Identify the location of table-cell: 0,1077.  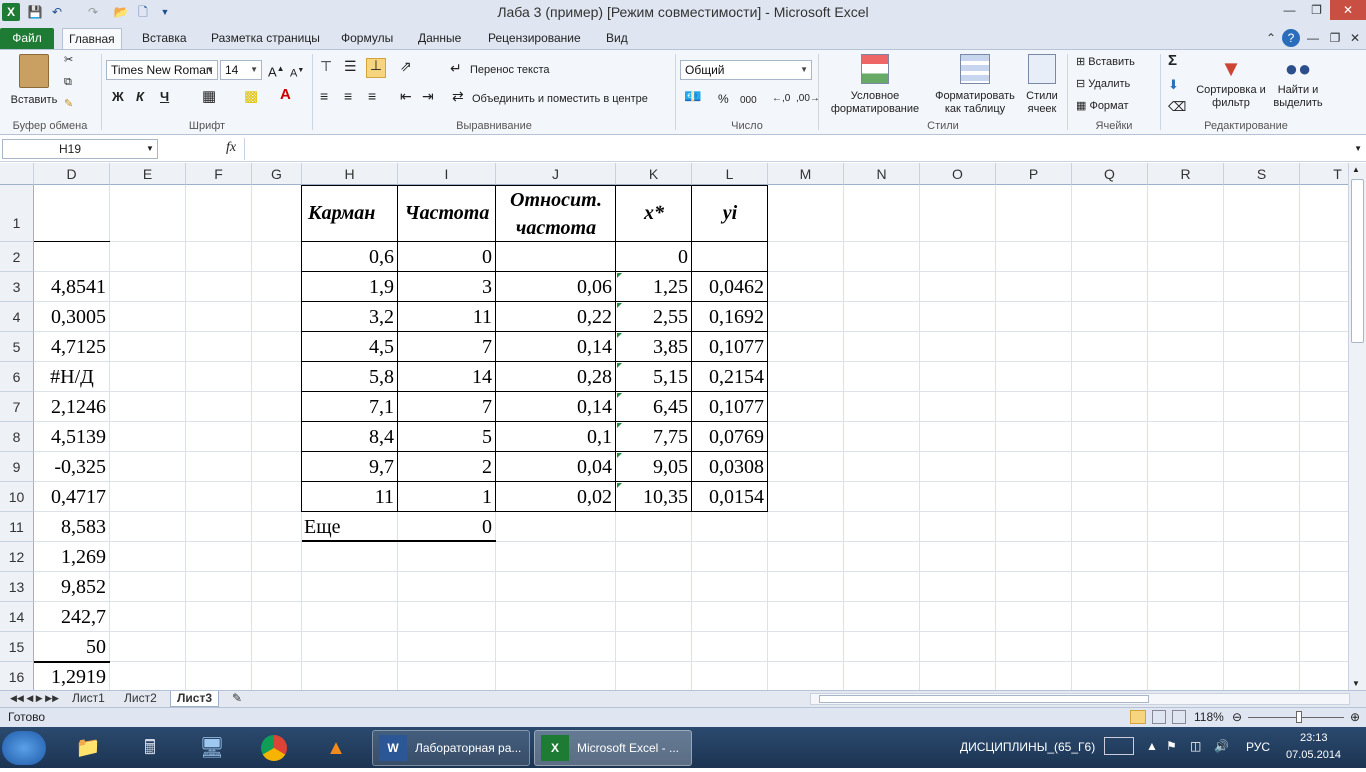
(730, 347).